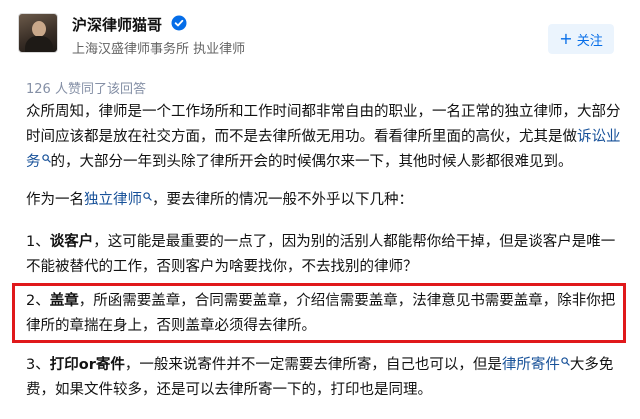 Image resolution: width=640 pixels, height=419 pixels. What do you see at coordinates (110, 365) in the screenshot?
I see `item-keyword: 寄件` at bounding box center [110, 365].